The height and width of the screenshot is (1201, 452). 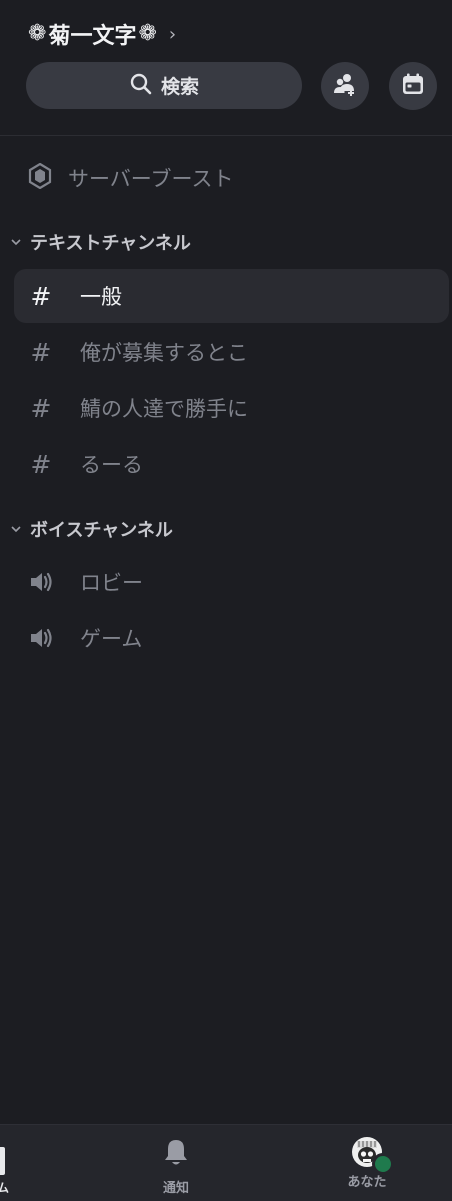 What do you see at coordinates (231, 638) in the screenshot?
I see `voice-channel-game: ゲーム` at bounding box center [231, 638].